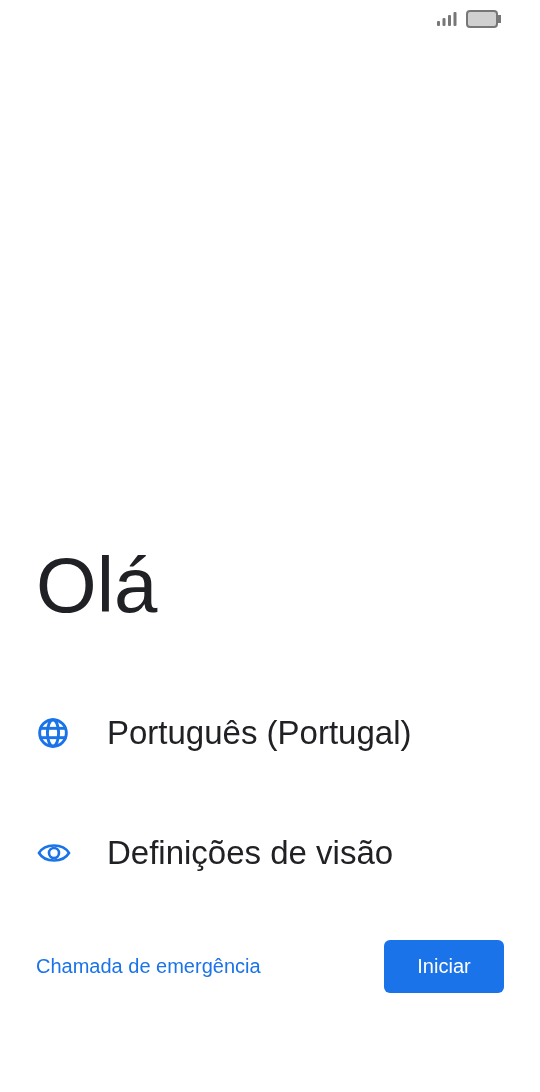 The width and height of the screenshot is (540, 1092). What do you see at coordinates (250, 853) in the screenshot?
I see `option-label: Definições de visão` at bounding box center [250, 853].